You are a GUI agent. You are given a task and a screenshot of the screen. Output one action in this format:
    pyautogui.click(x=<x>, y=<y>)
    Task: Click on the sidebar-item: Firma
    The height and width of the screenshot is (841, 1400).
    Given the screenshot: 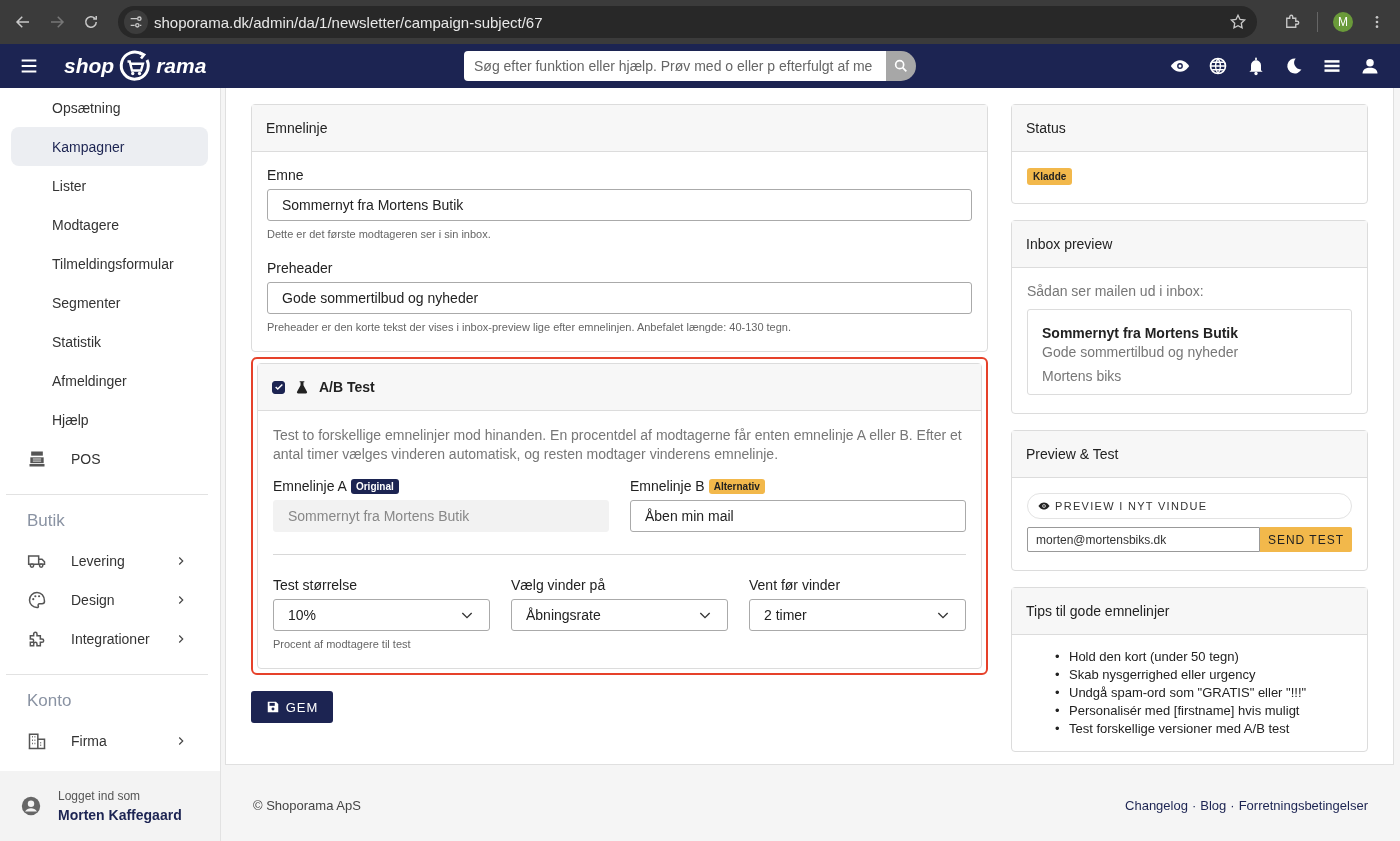 What is the action you would take?
    pyautogui.click(x=109, y=740)
    